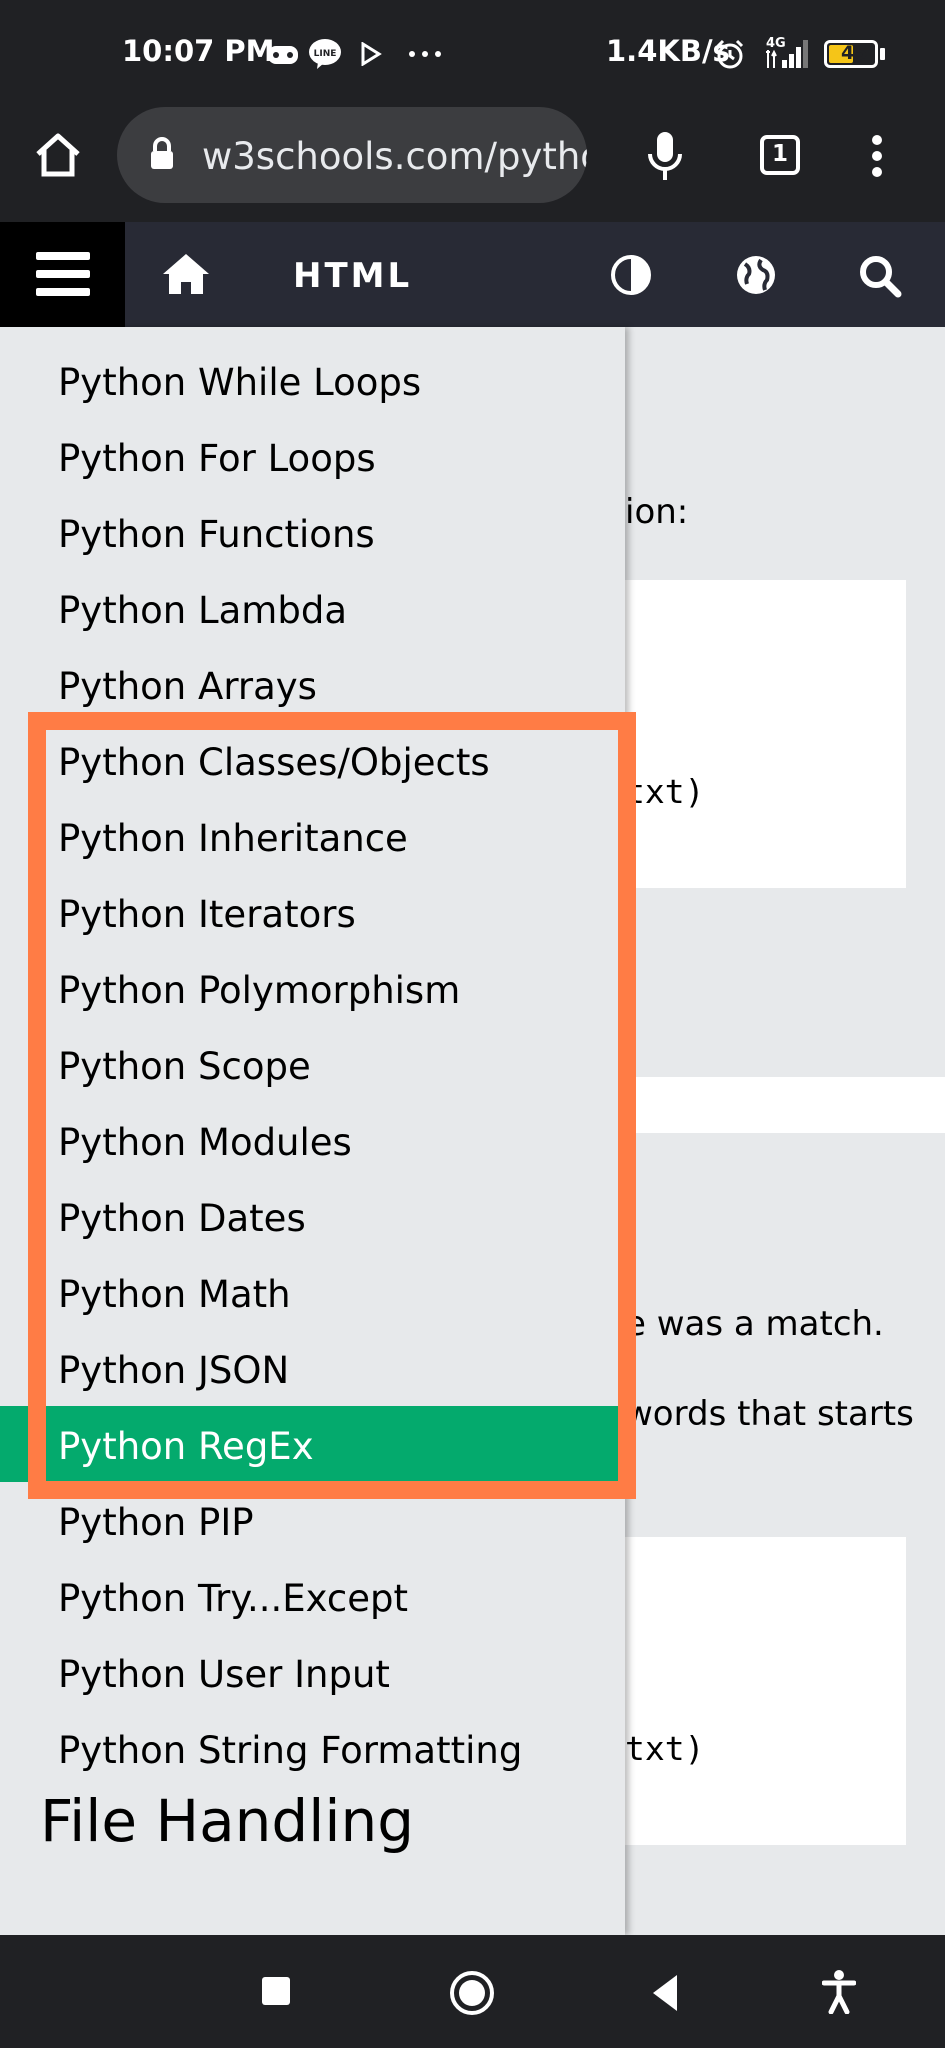  I want to click on tab-count: 1, so click(779, 154).